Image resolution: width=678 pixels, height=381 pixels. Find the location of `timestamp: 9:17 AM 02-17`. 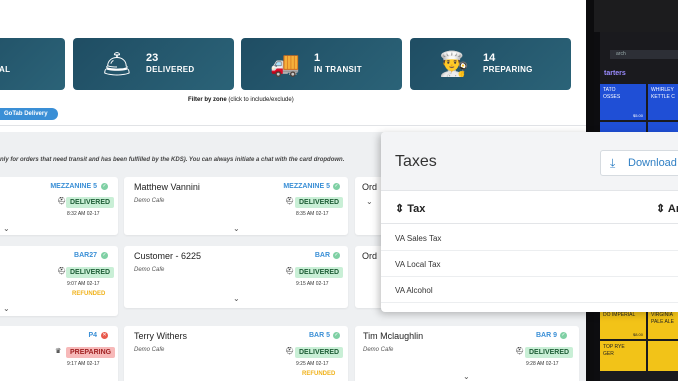

timestamp: 9:17 AM 02-17 is located at coordinates (83, 364).